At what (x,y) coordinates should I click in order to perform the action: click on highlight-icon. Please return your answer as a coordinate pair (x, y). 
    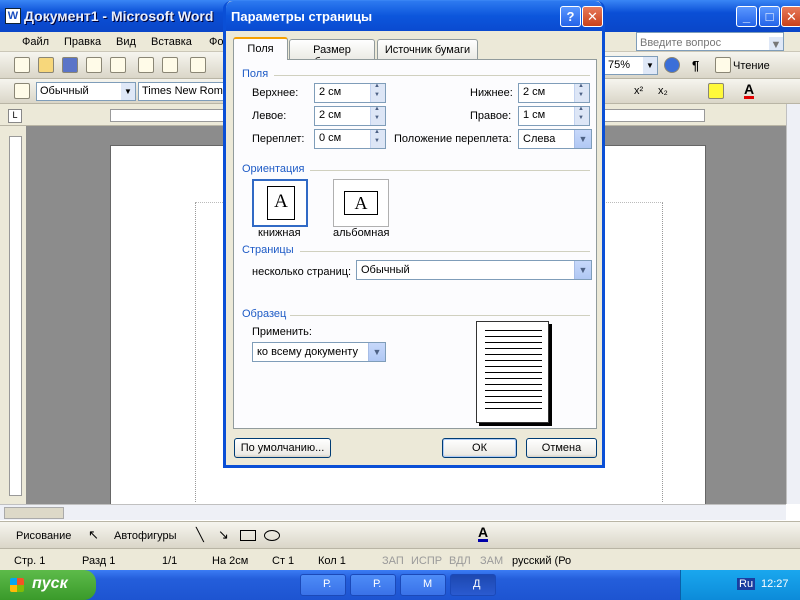
    Looking at the image, I should click on (716, 91).